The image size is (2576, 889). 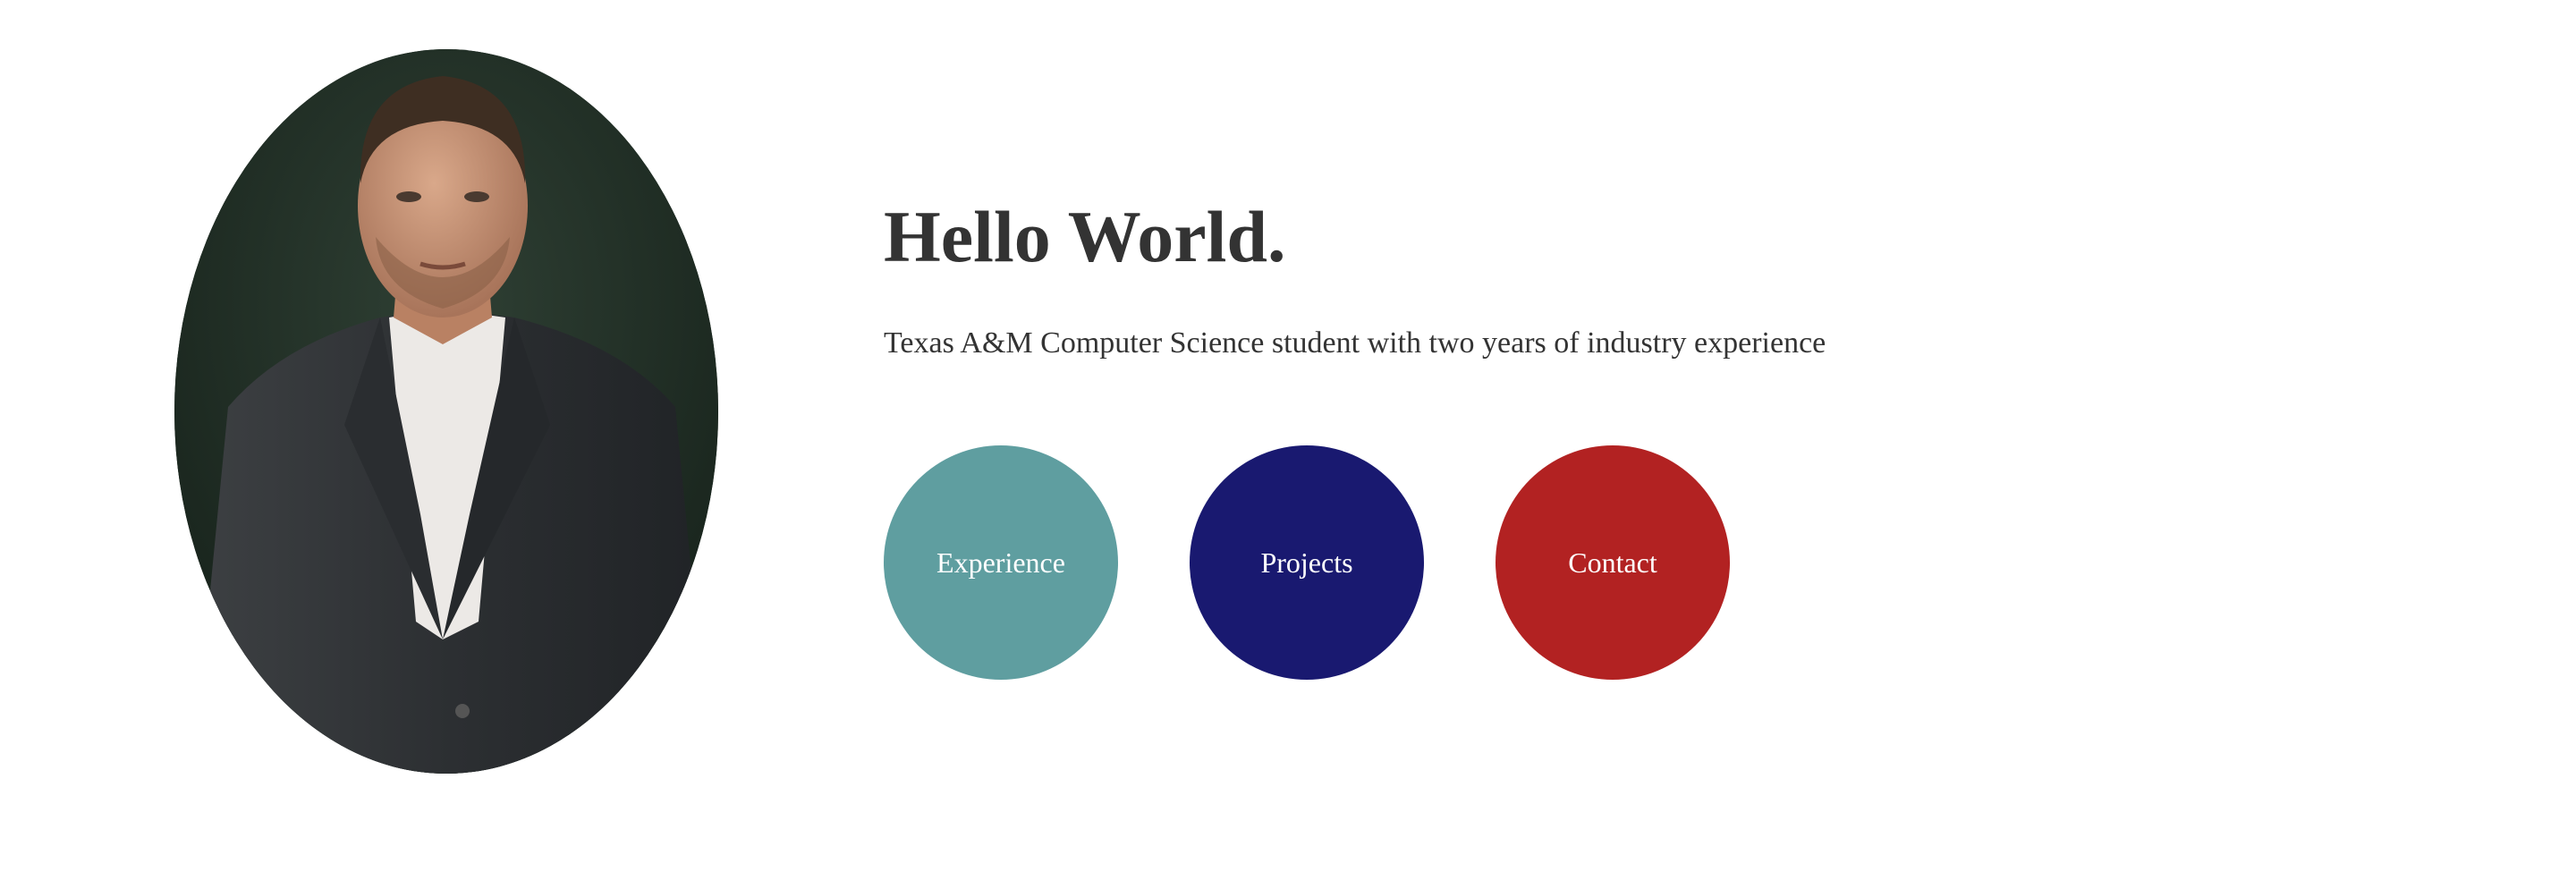 What do you see at coordinates (1085, 237) in the screenshot?
I see `page-title: Hello World.` at bounding box center [1085, 237].